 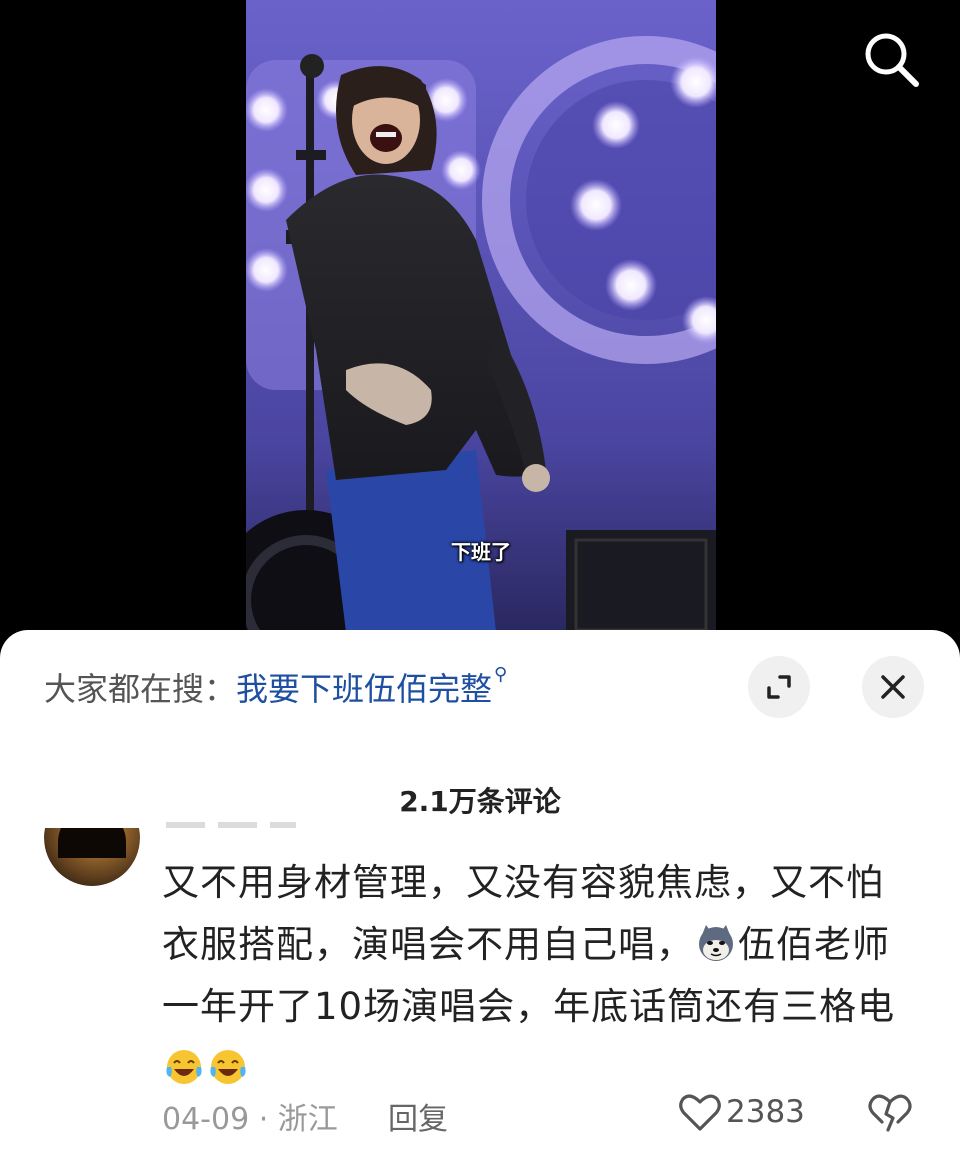 I want to click on expand-icon, so click(x=779, y=687).